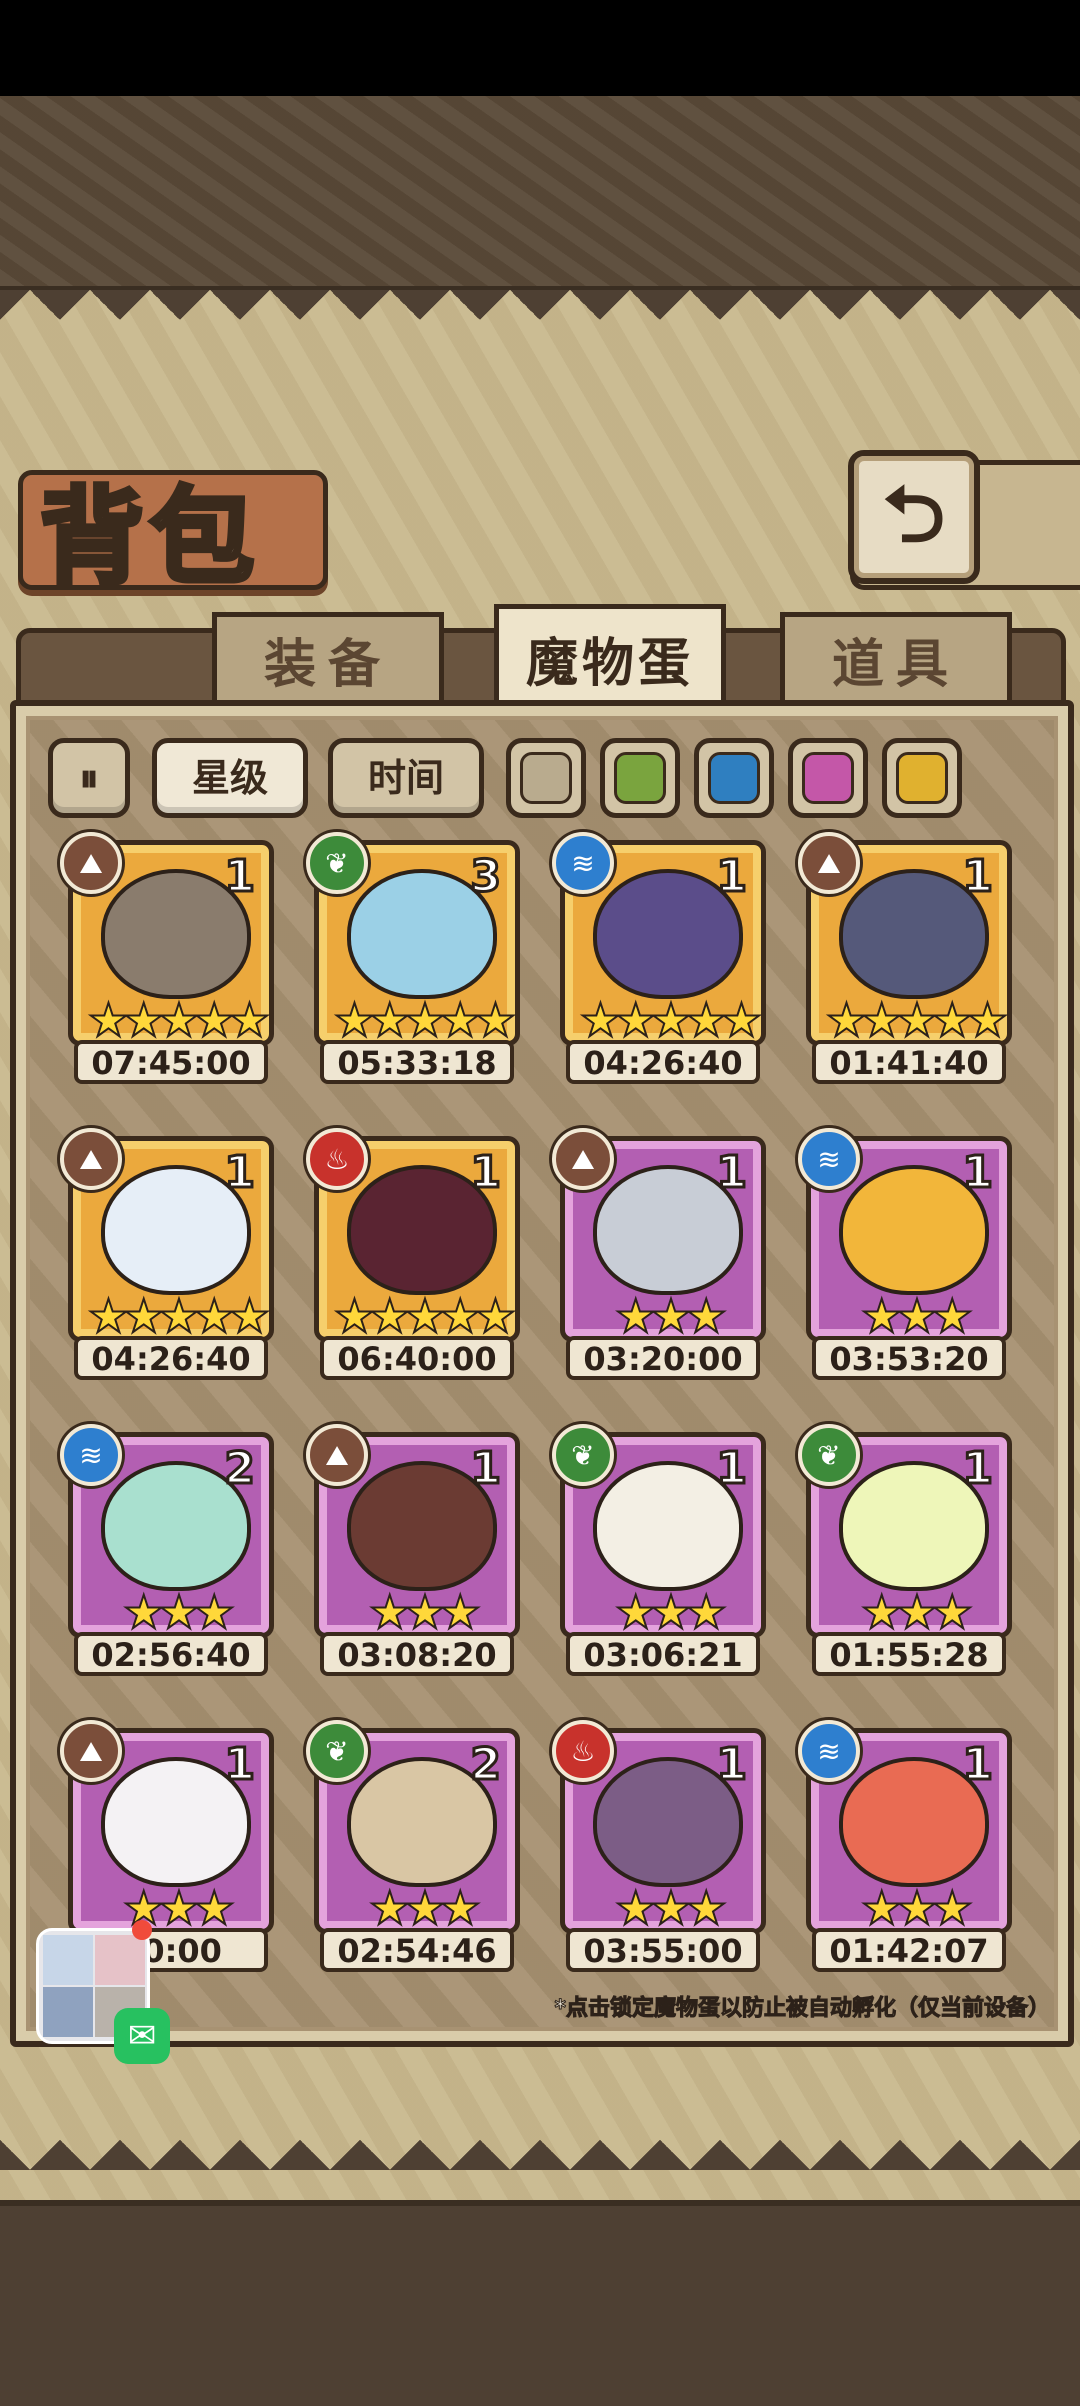 The image size is (1080, 2406). I want to click on hatch-timer: 01:55:28, so click(909, 1654).